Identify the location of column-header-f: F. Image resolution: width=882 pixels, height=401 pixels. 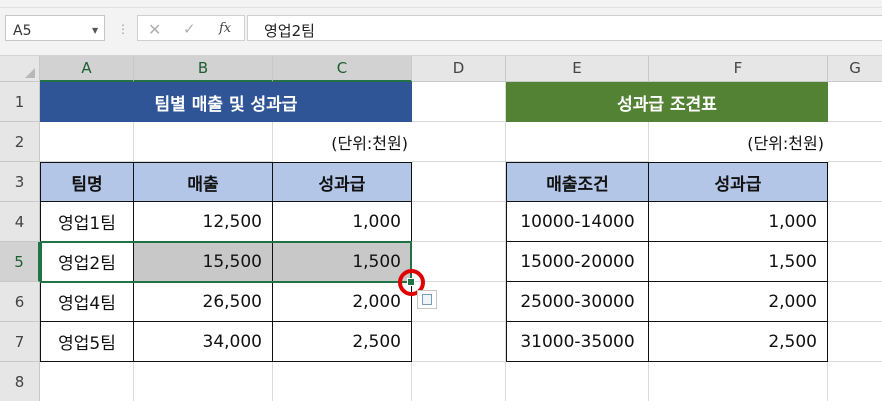
(738, 69).